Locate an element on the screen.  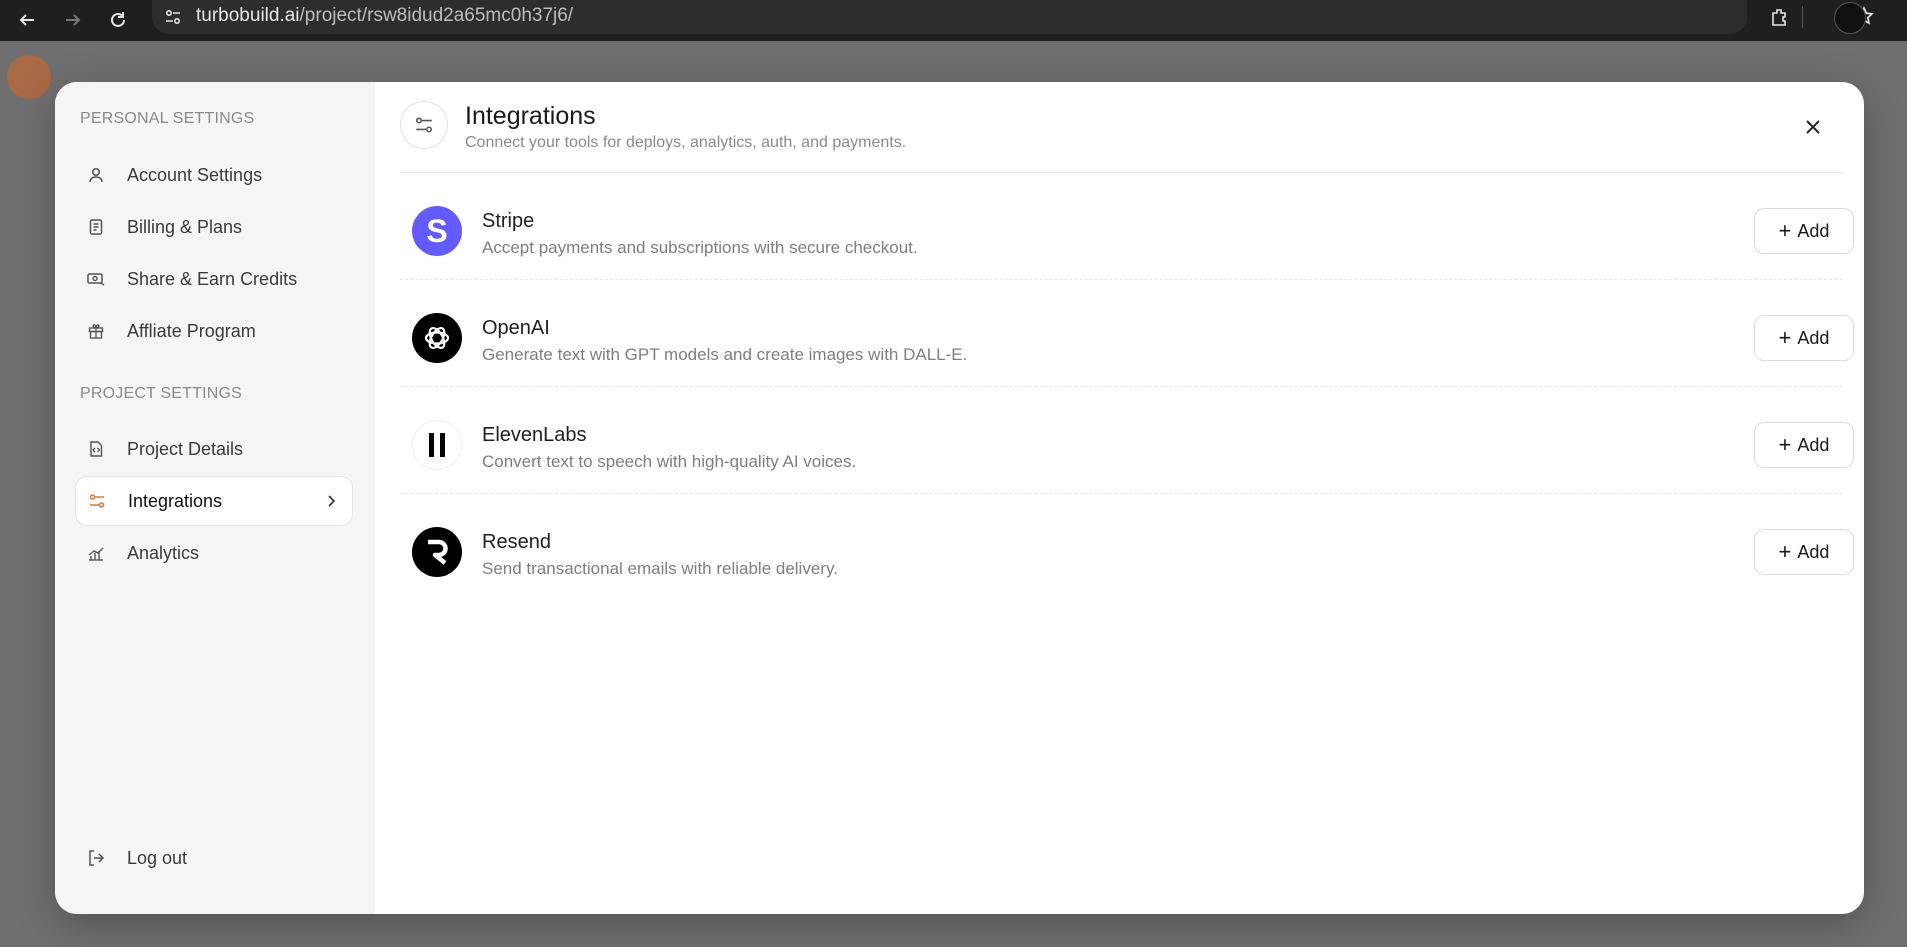
sidebar-item-share-earn: Share & Earn Credits is located at coordinates (214, 279).